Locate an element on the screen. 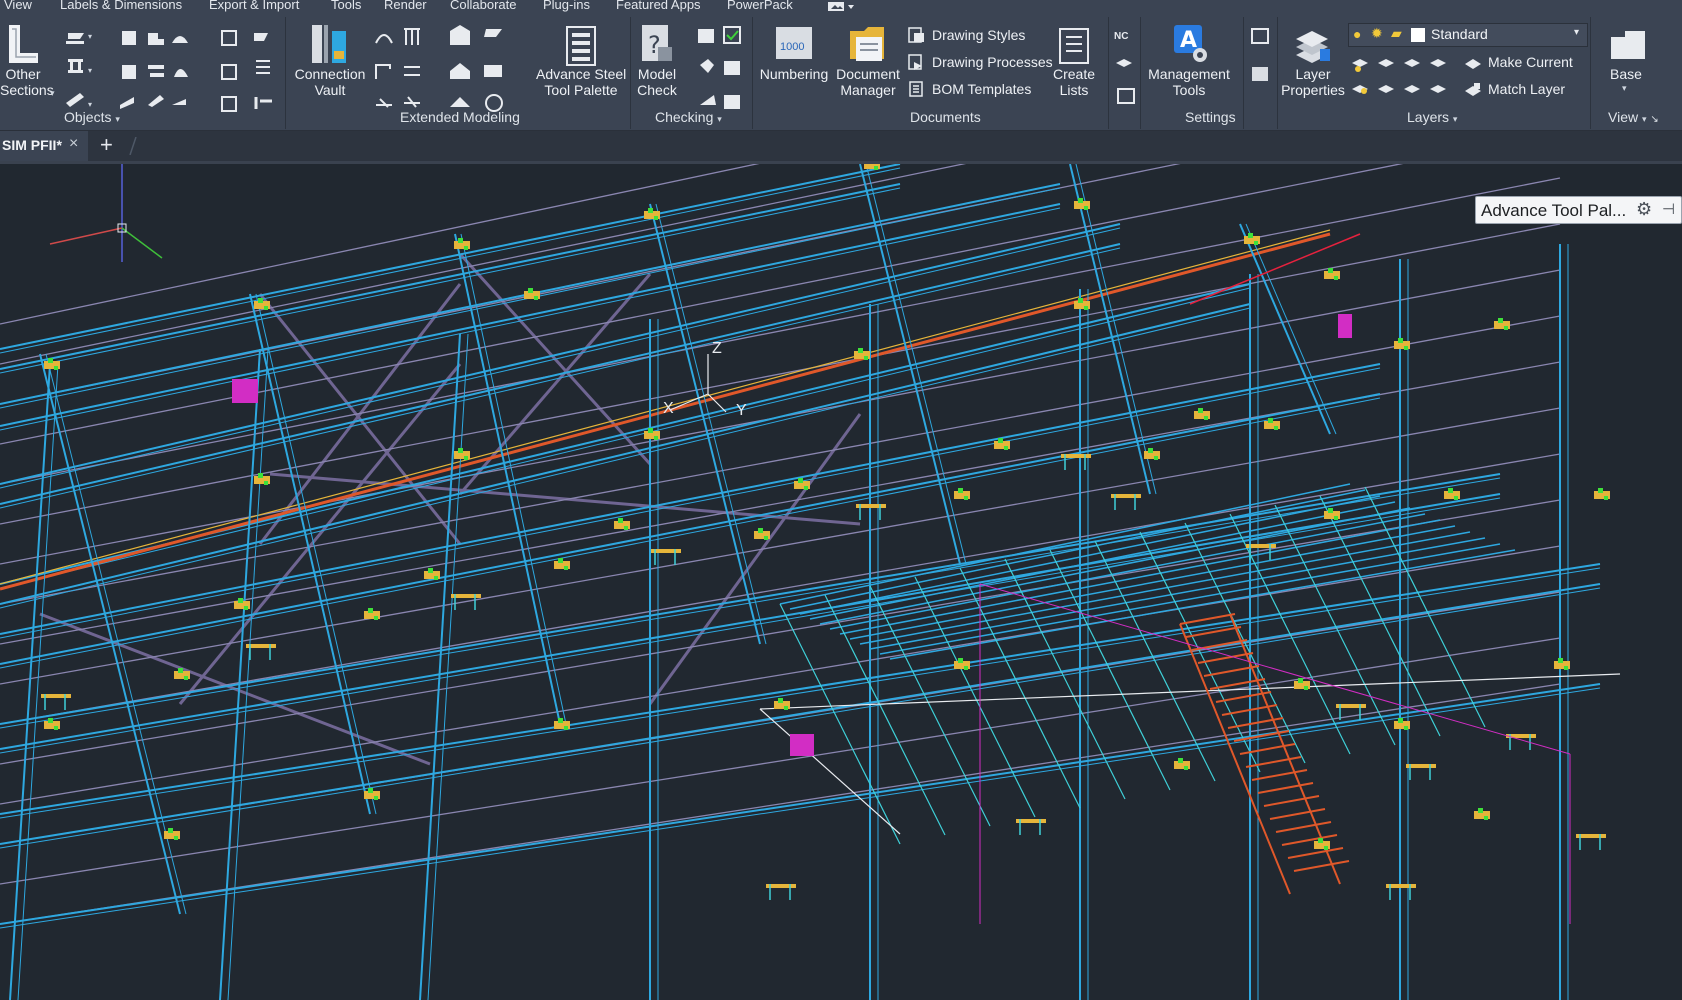 Image resolution: width=1682 pixels, height=1000 pixels. bom-templates-icon is located at coordinates (916, 89).